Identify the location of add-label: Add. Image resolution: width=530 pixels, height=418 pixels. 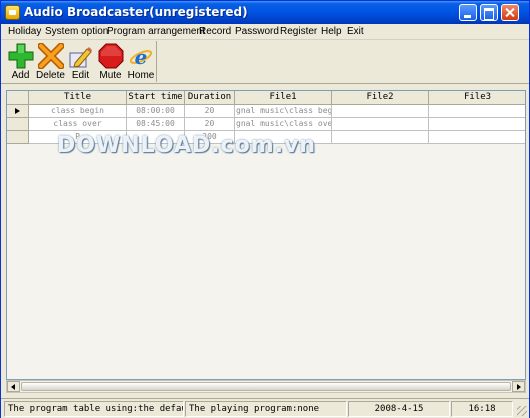
(20, 75).